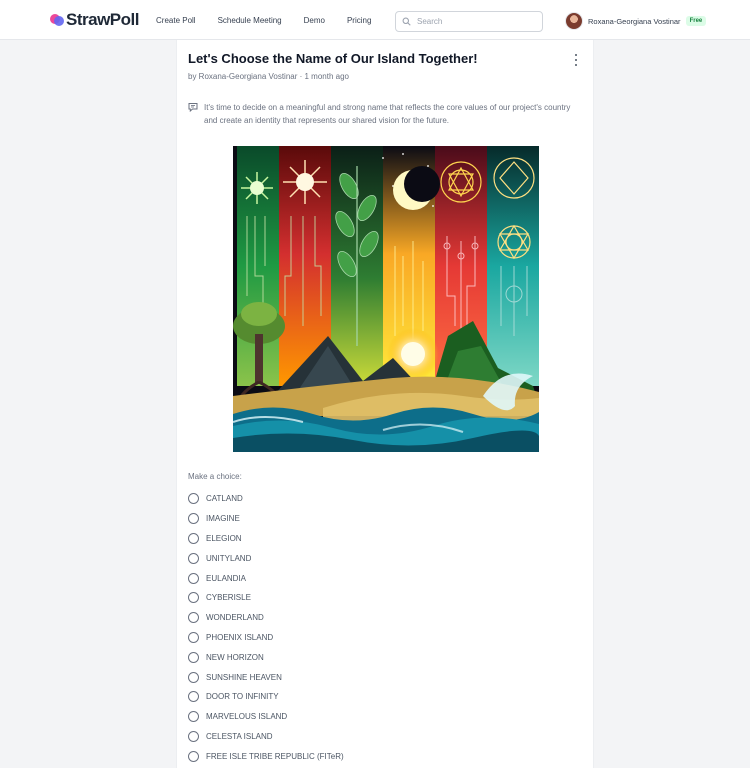  Describe the element at coordinates (57, 20) in the screenshot. I see `logo-icon` at that location.